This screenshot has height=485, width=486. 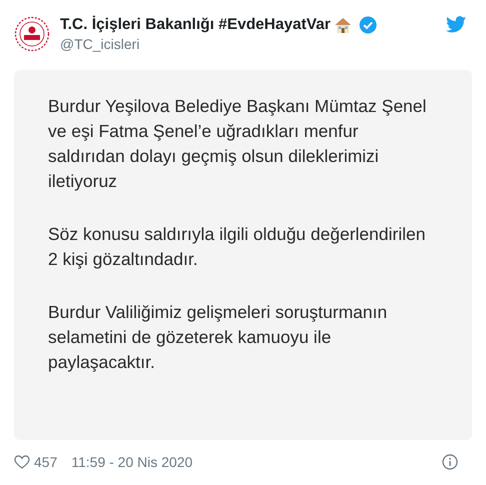 I want to click on account-name: T.C. İçişleri Bakanlığı #EvdeHayatVar, so click(x=195, y=25).